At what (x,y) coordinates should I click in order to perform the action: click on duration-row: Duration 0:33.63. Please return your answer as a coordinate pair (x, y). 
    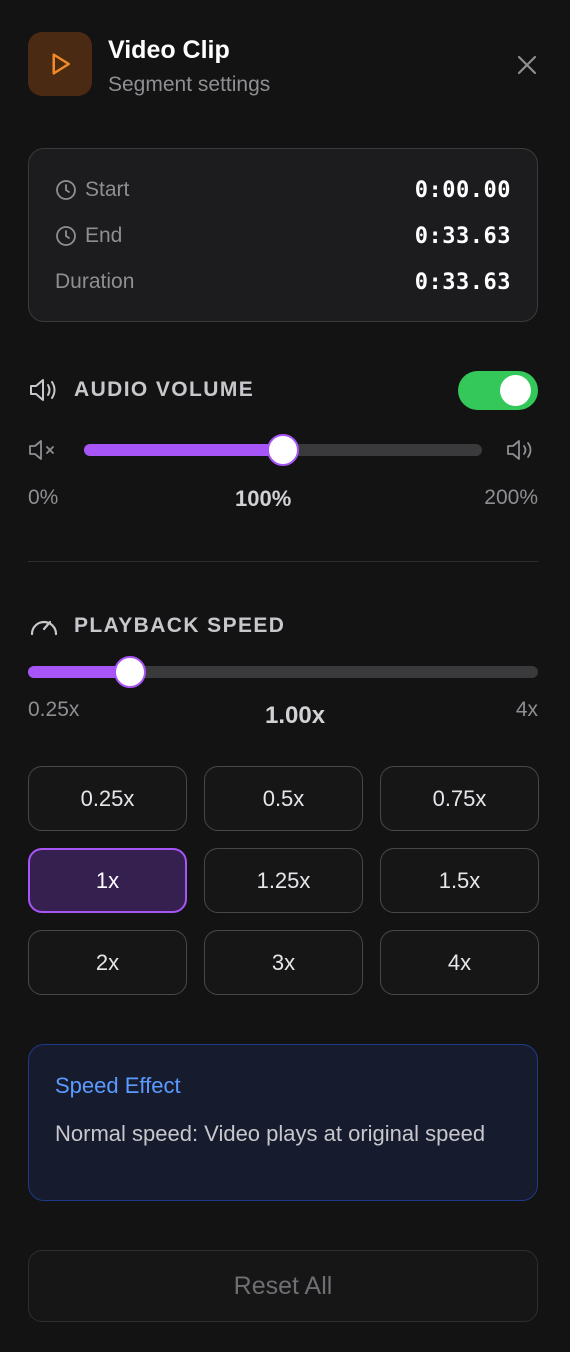
    Looking at the image, I should click on (283, 282).